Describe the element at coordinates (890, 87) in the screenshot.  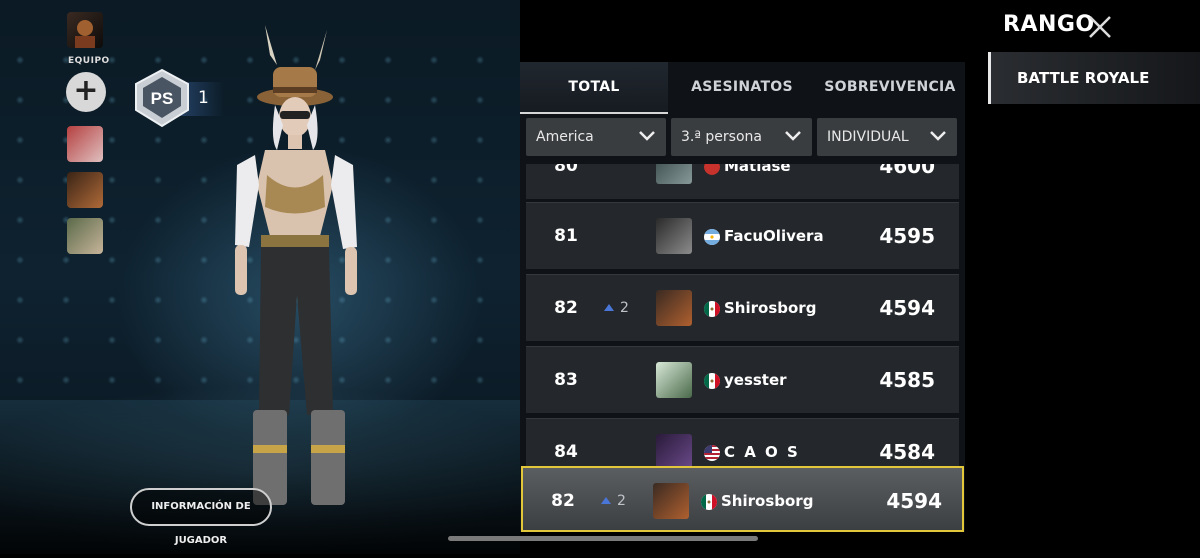
I see `tab-sobrevivencia: SOBREVIVENCIA` at that location.